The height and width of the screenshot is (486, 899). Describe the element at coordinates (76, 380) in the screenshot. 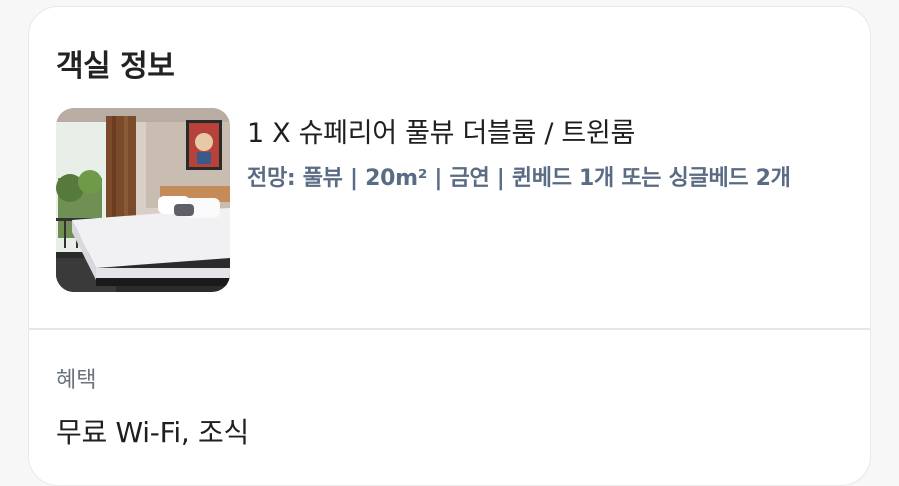

I see `benefits-label: 혜택` at that location.